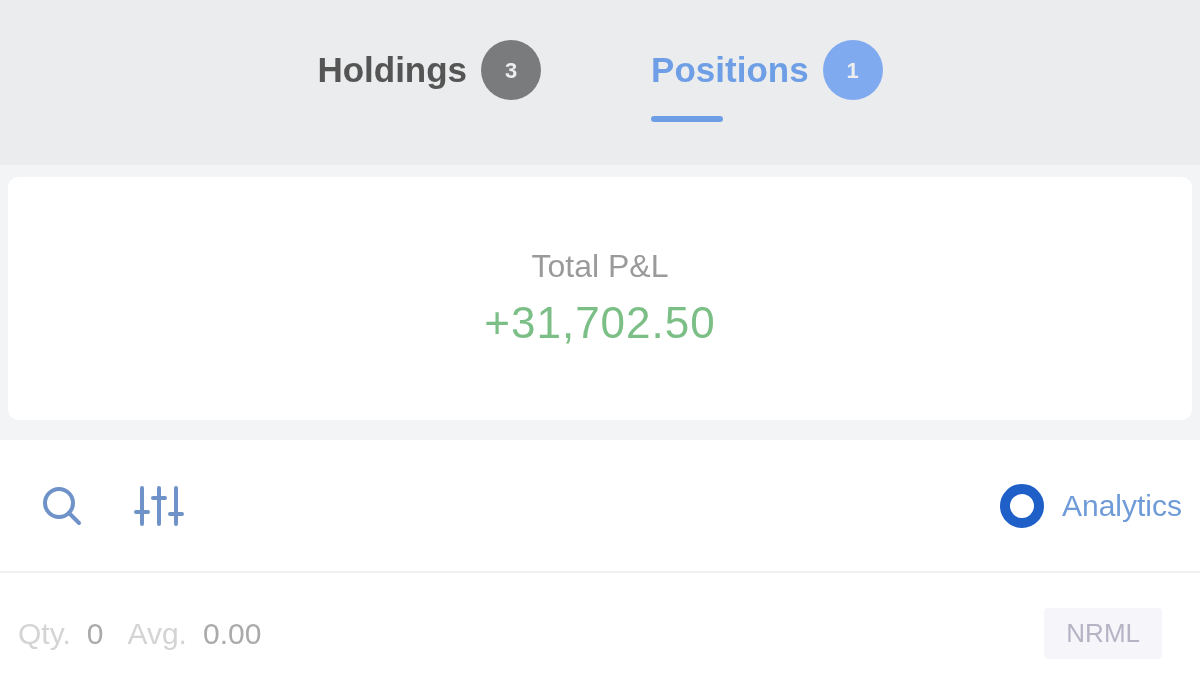 The height and width of the screenshot is (675, 1200). I want to click on count-badge: 3, so click(511, 70).